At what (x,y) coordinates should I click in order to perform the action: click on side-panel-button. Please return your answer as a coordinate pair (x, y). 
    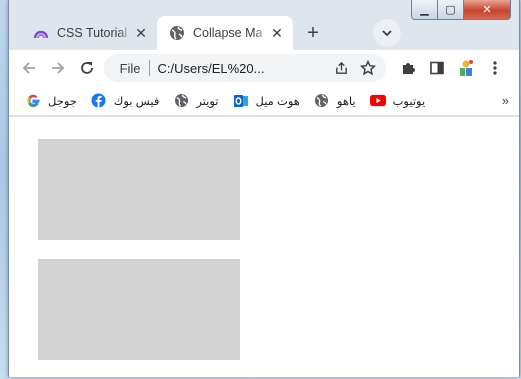
    Looking at the image, I should click on (436, 68).